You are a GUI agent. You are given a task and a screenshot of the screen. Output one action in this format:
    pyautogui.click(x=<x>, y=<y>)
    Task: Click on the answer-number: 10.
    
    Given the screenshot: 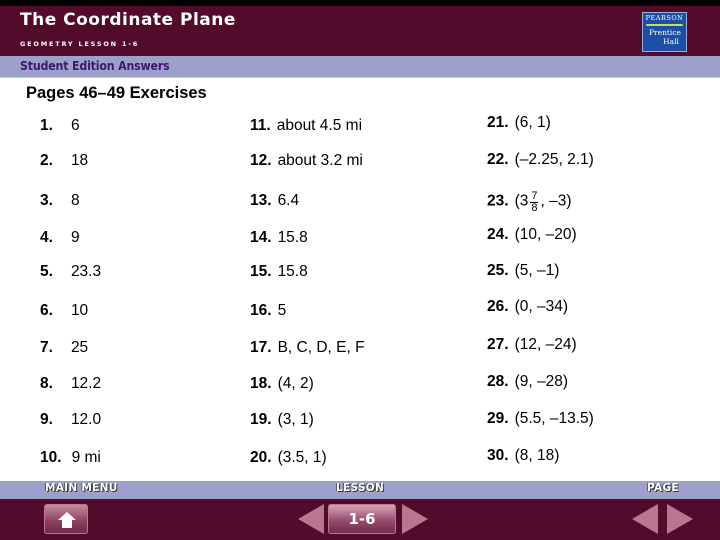 What is the action you would take?
    pyautogui.click(x=51, y=457)
    